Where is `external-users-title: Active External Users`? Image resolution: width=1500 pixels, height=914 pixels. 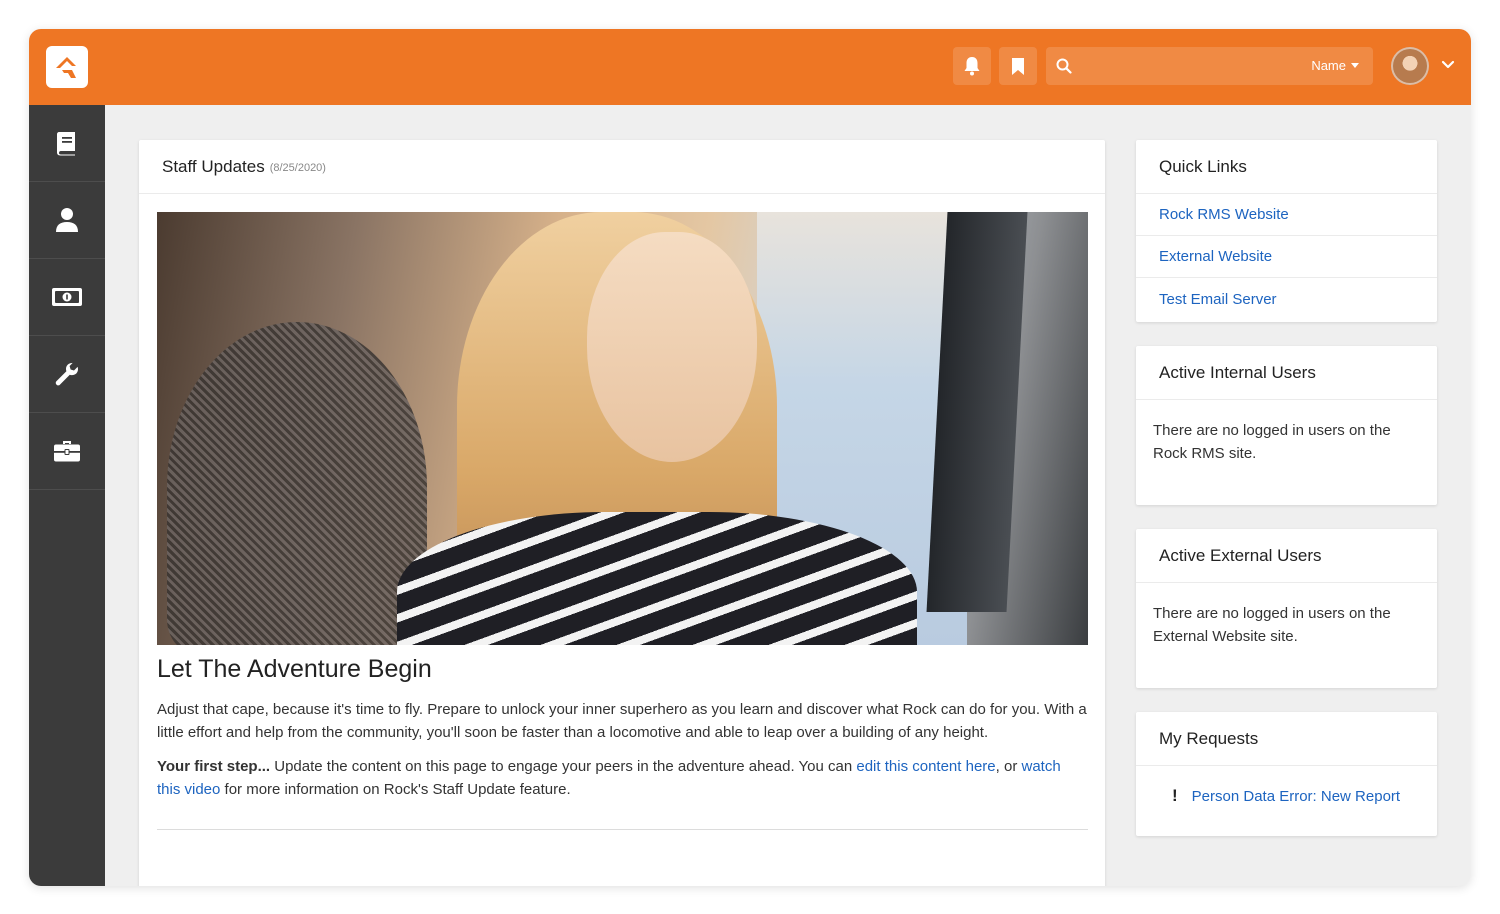 external-users-title: Active External Users is located at coordinates (1240, 555).